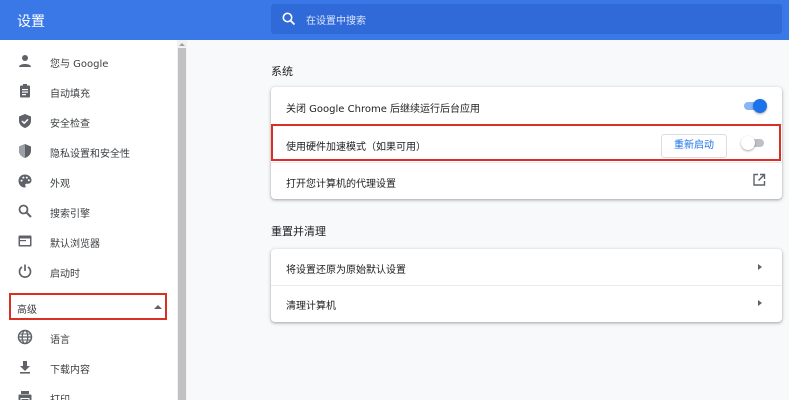 The image size is (789, 400). What do you see at coordinates (60, 340) in the screenshot?
I see `sidebar-item-label: 语言` at bounding box center [60, 340].